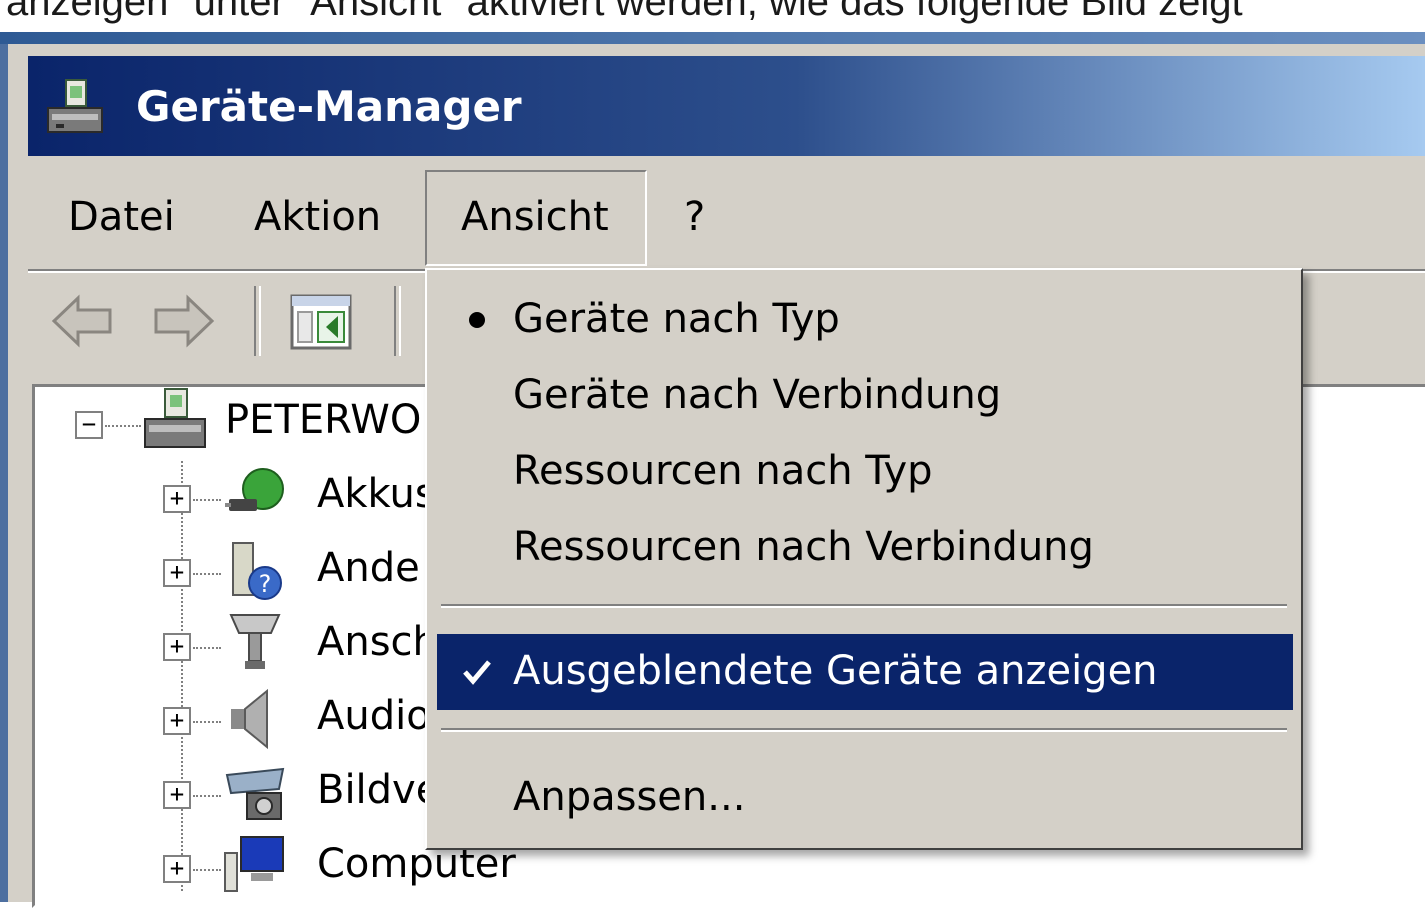  What do you see at coordinates (757, 395) in the screenshot?
I see `menu-item-label: Geräte nach Verbindung` at bounding box center [757, 395].